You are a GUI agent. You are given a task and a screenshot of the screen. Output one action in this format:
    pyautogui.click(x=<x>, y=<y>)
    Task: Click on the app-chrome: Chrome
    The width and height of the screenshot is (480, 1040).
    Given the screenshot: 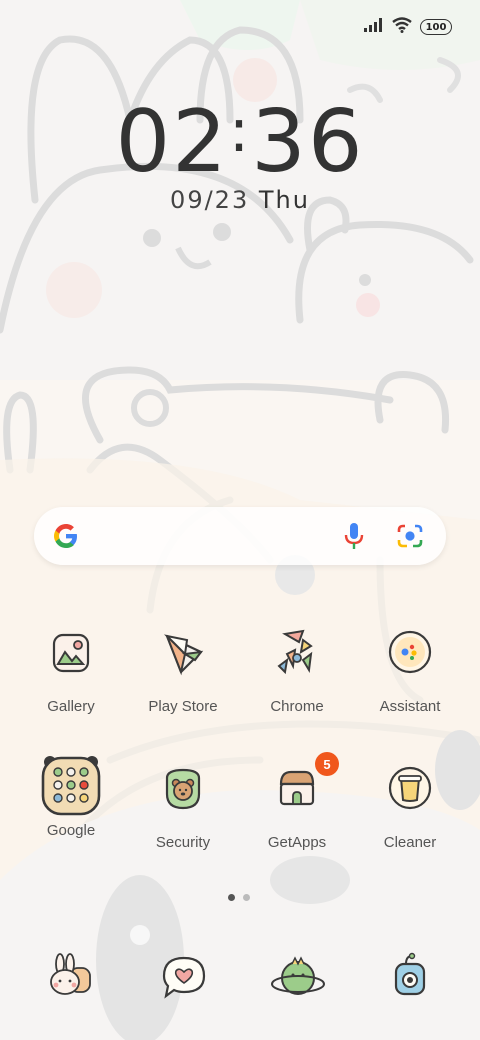 What is the action you would take?
    pyautogui.click(x=297, y=671)
    